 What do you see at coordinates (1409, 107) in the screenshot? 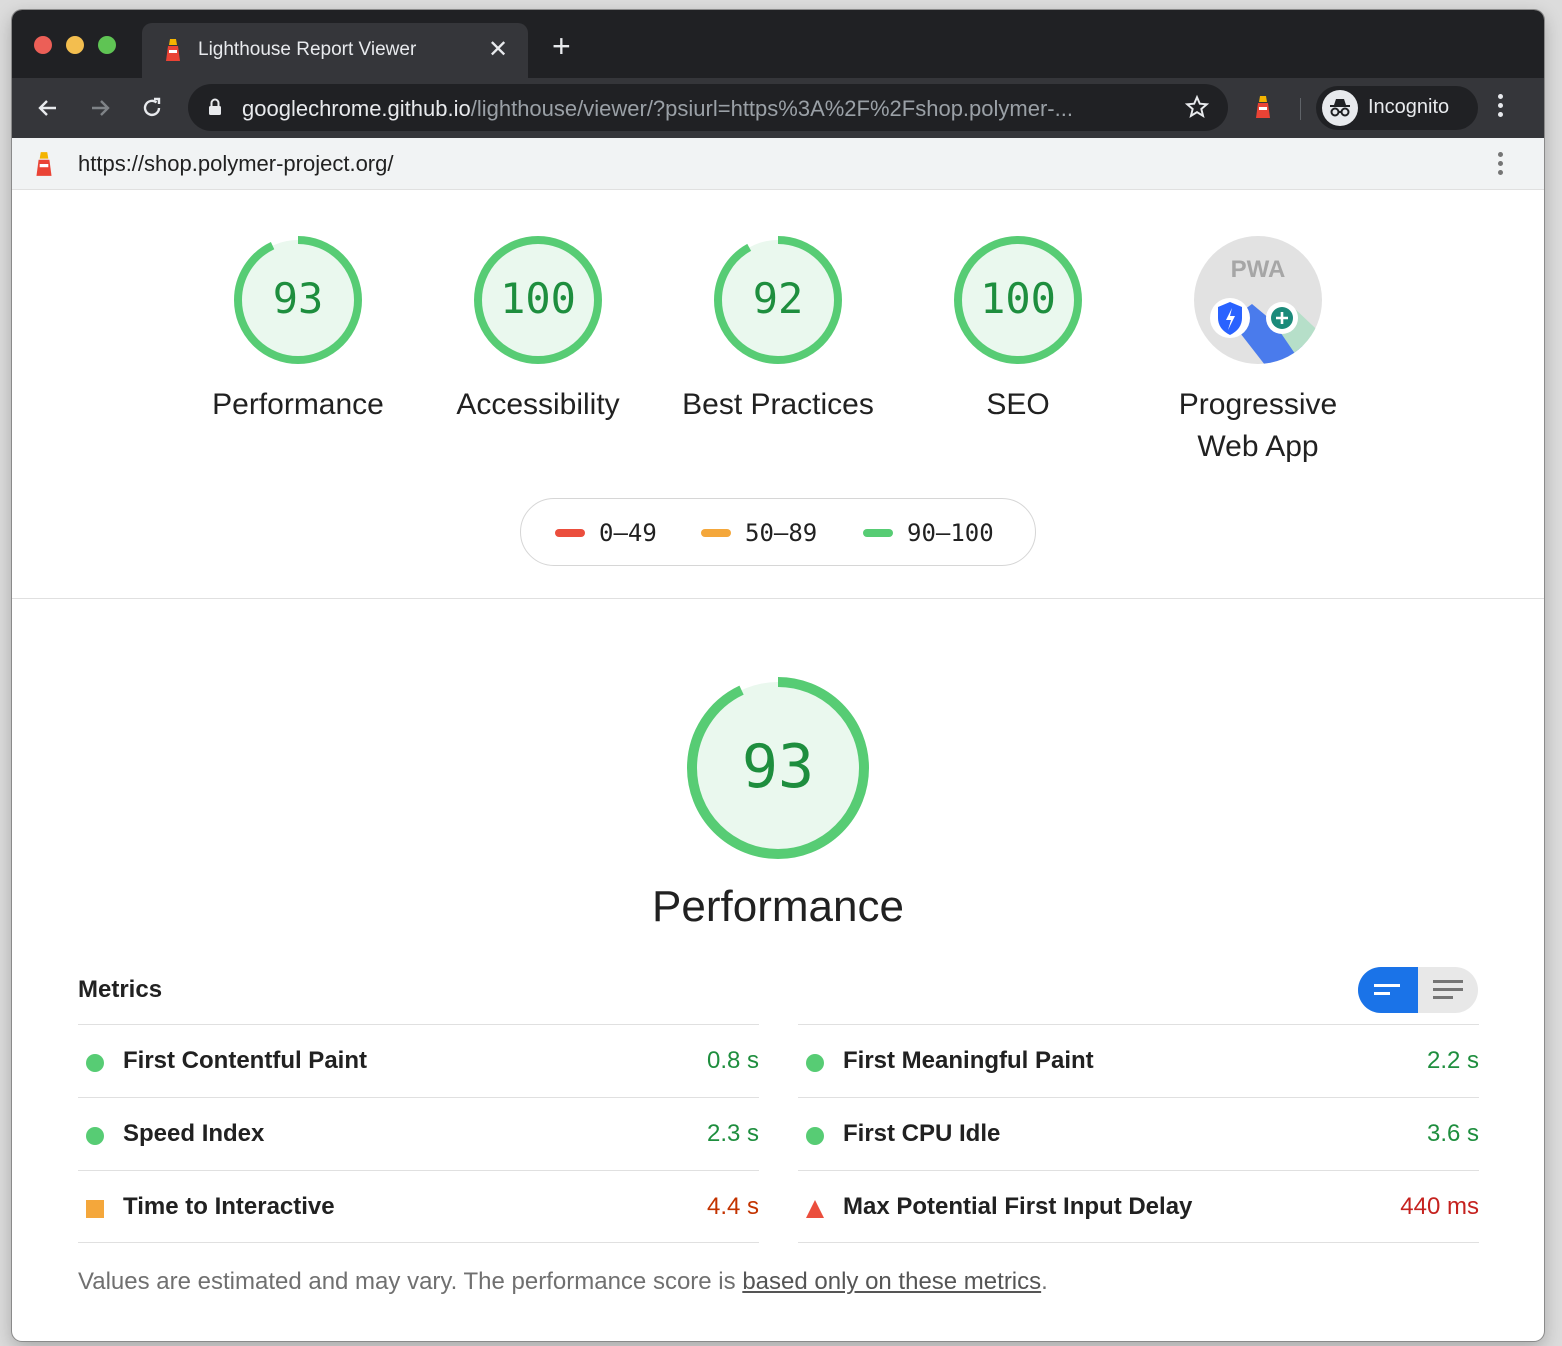
I see `incognito-label: Incognito` at bounding box center [1409, 107].